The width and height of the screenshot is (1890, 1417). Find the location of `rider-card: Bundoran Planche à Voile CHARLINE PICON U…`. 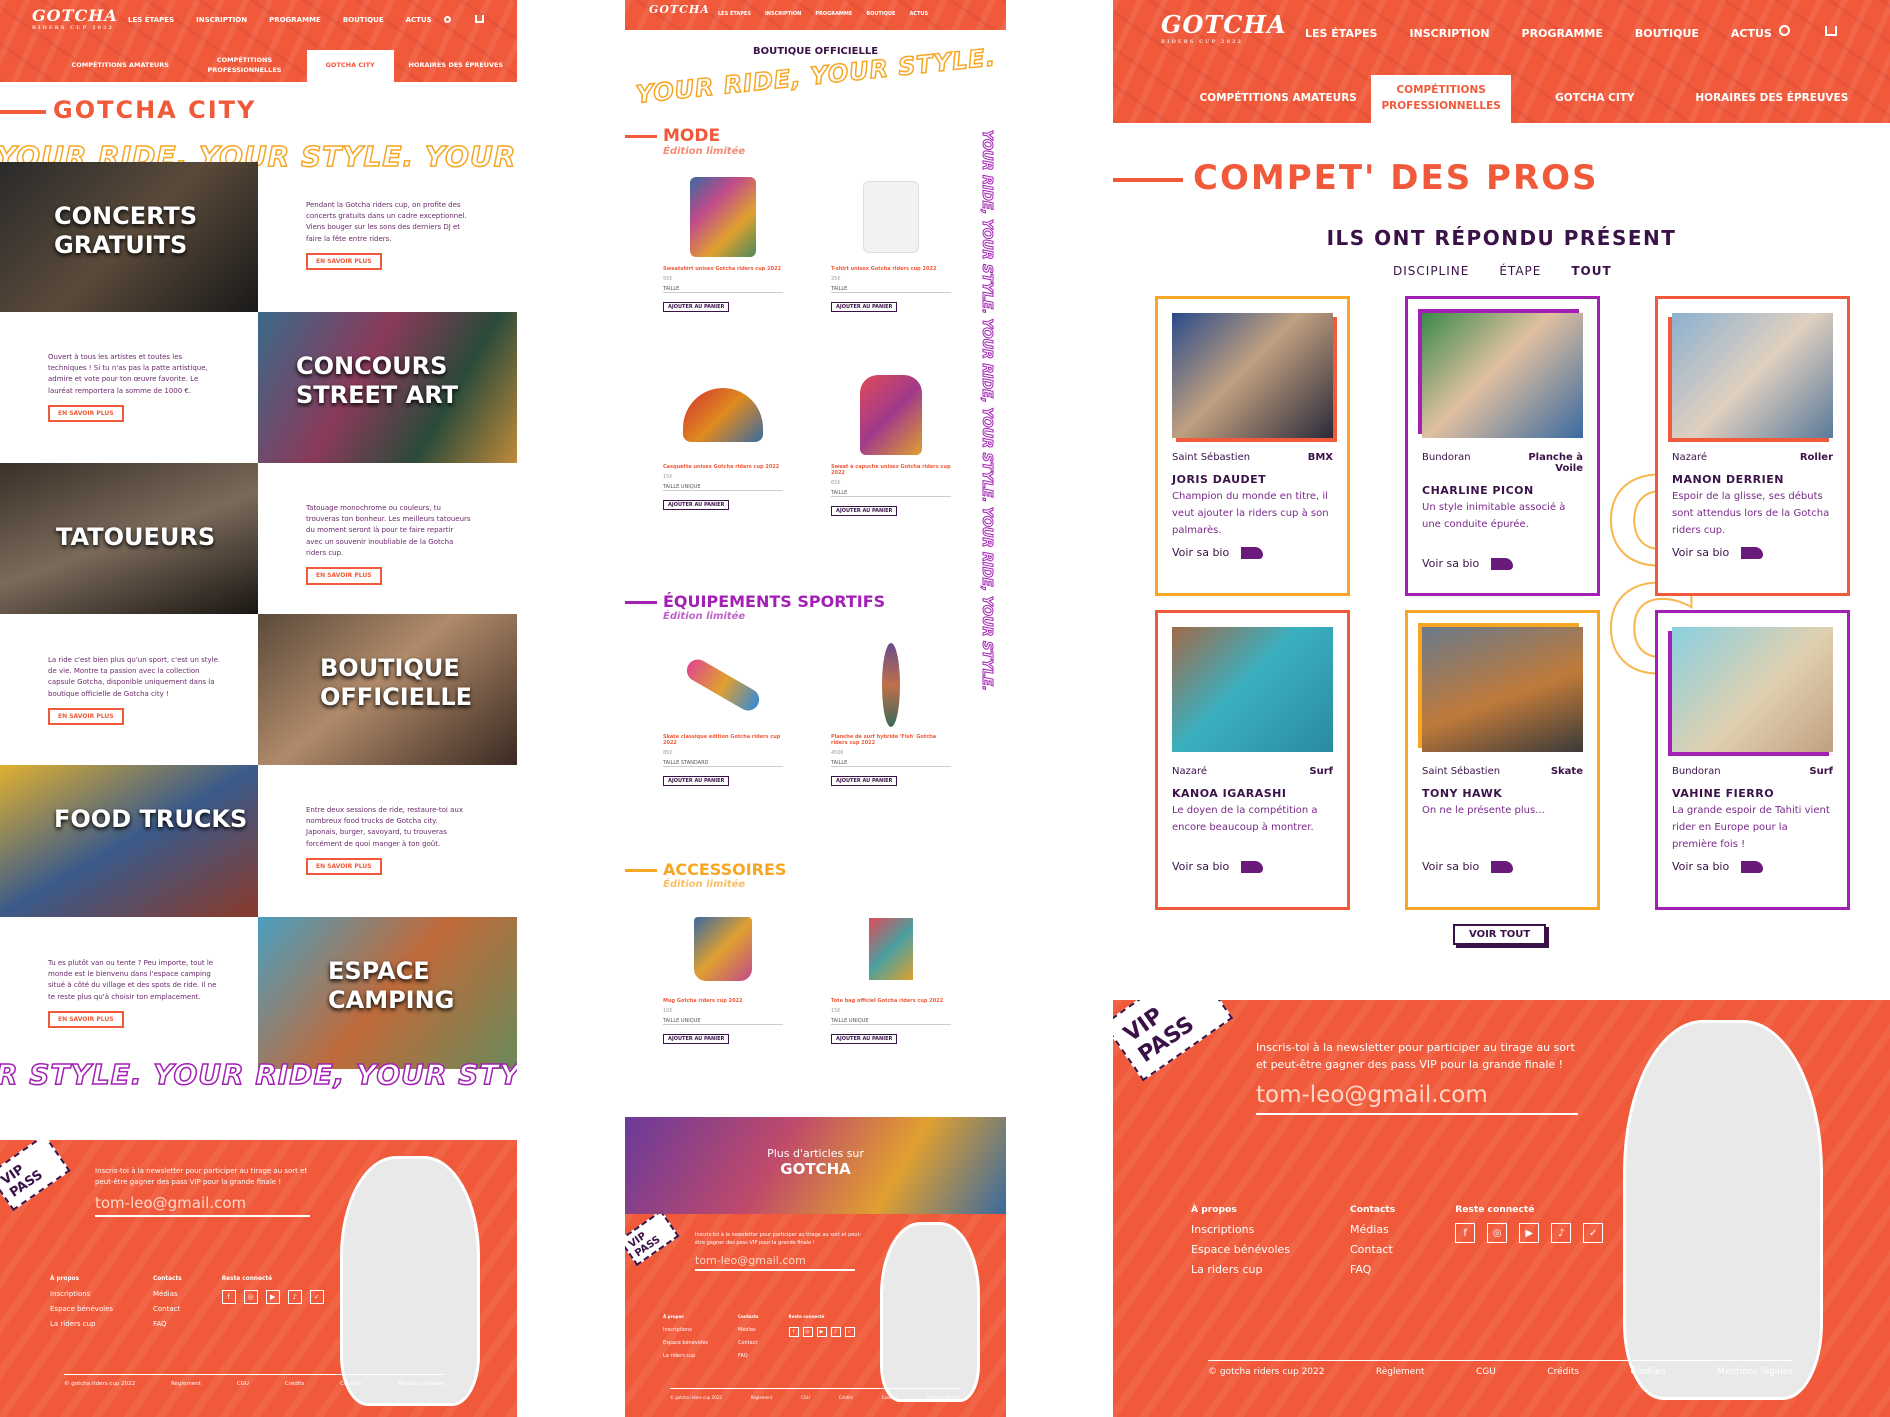

rider-card: Bundoran Planche à Voile CHARLINE PICON U… is located at coordinates (1502, 446).